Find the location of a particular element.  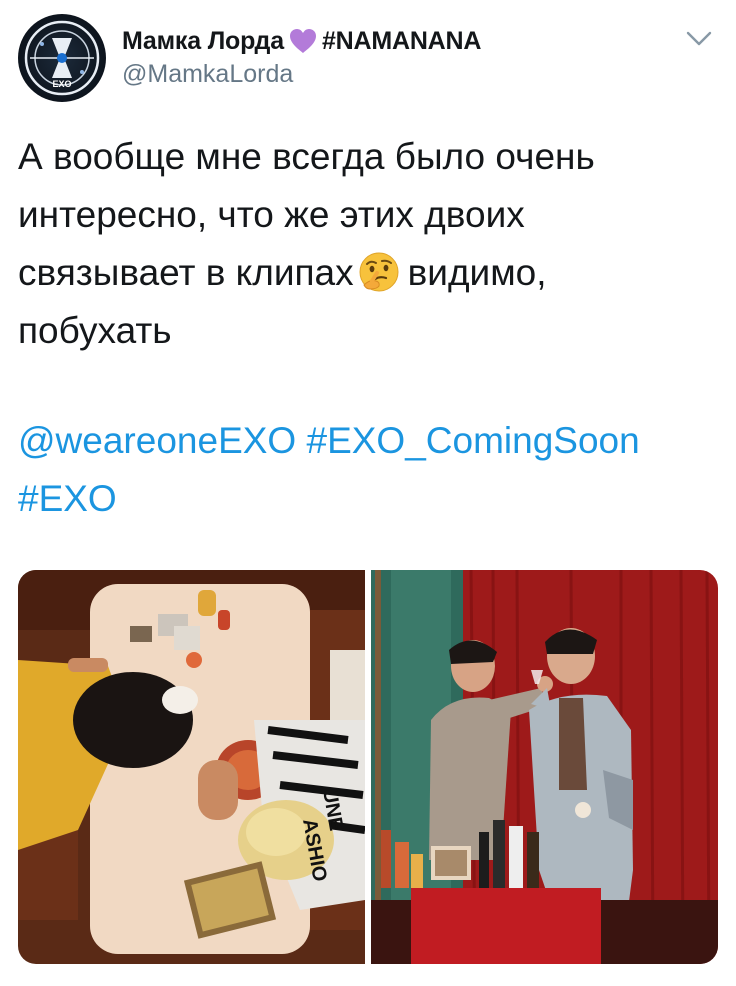

author-name-row: Мамка Лорда #NAMANANA is located at coordinates (301, 41).